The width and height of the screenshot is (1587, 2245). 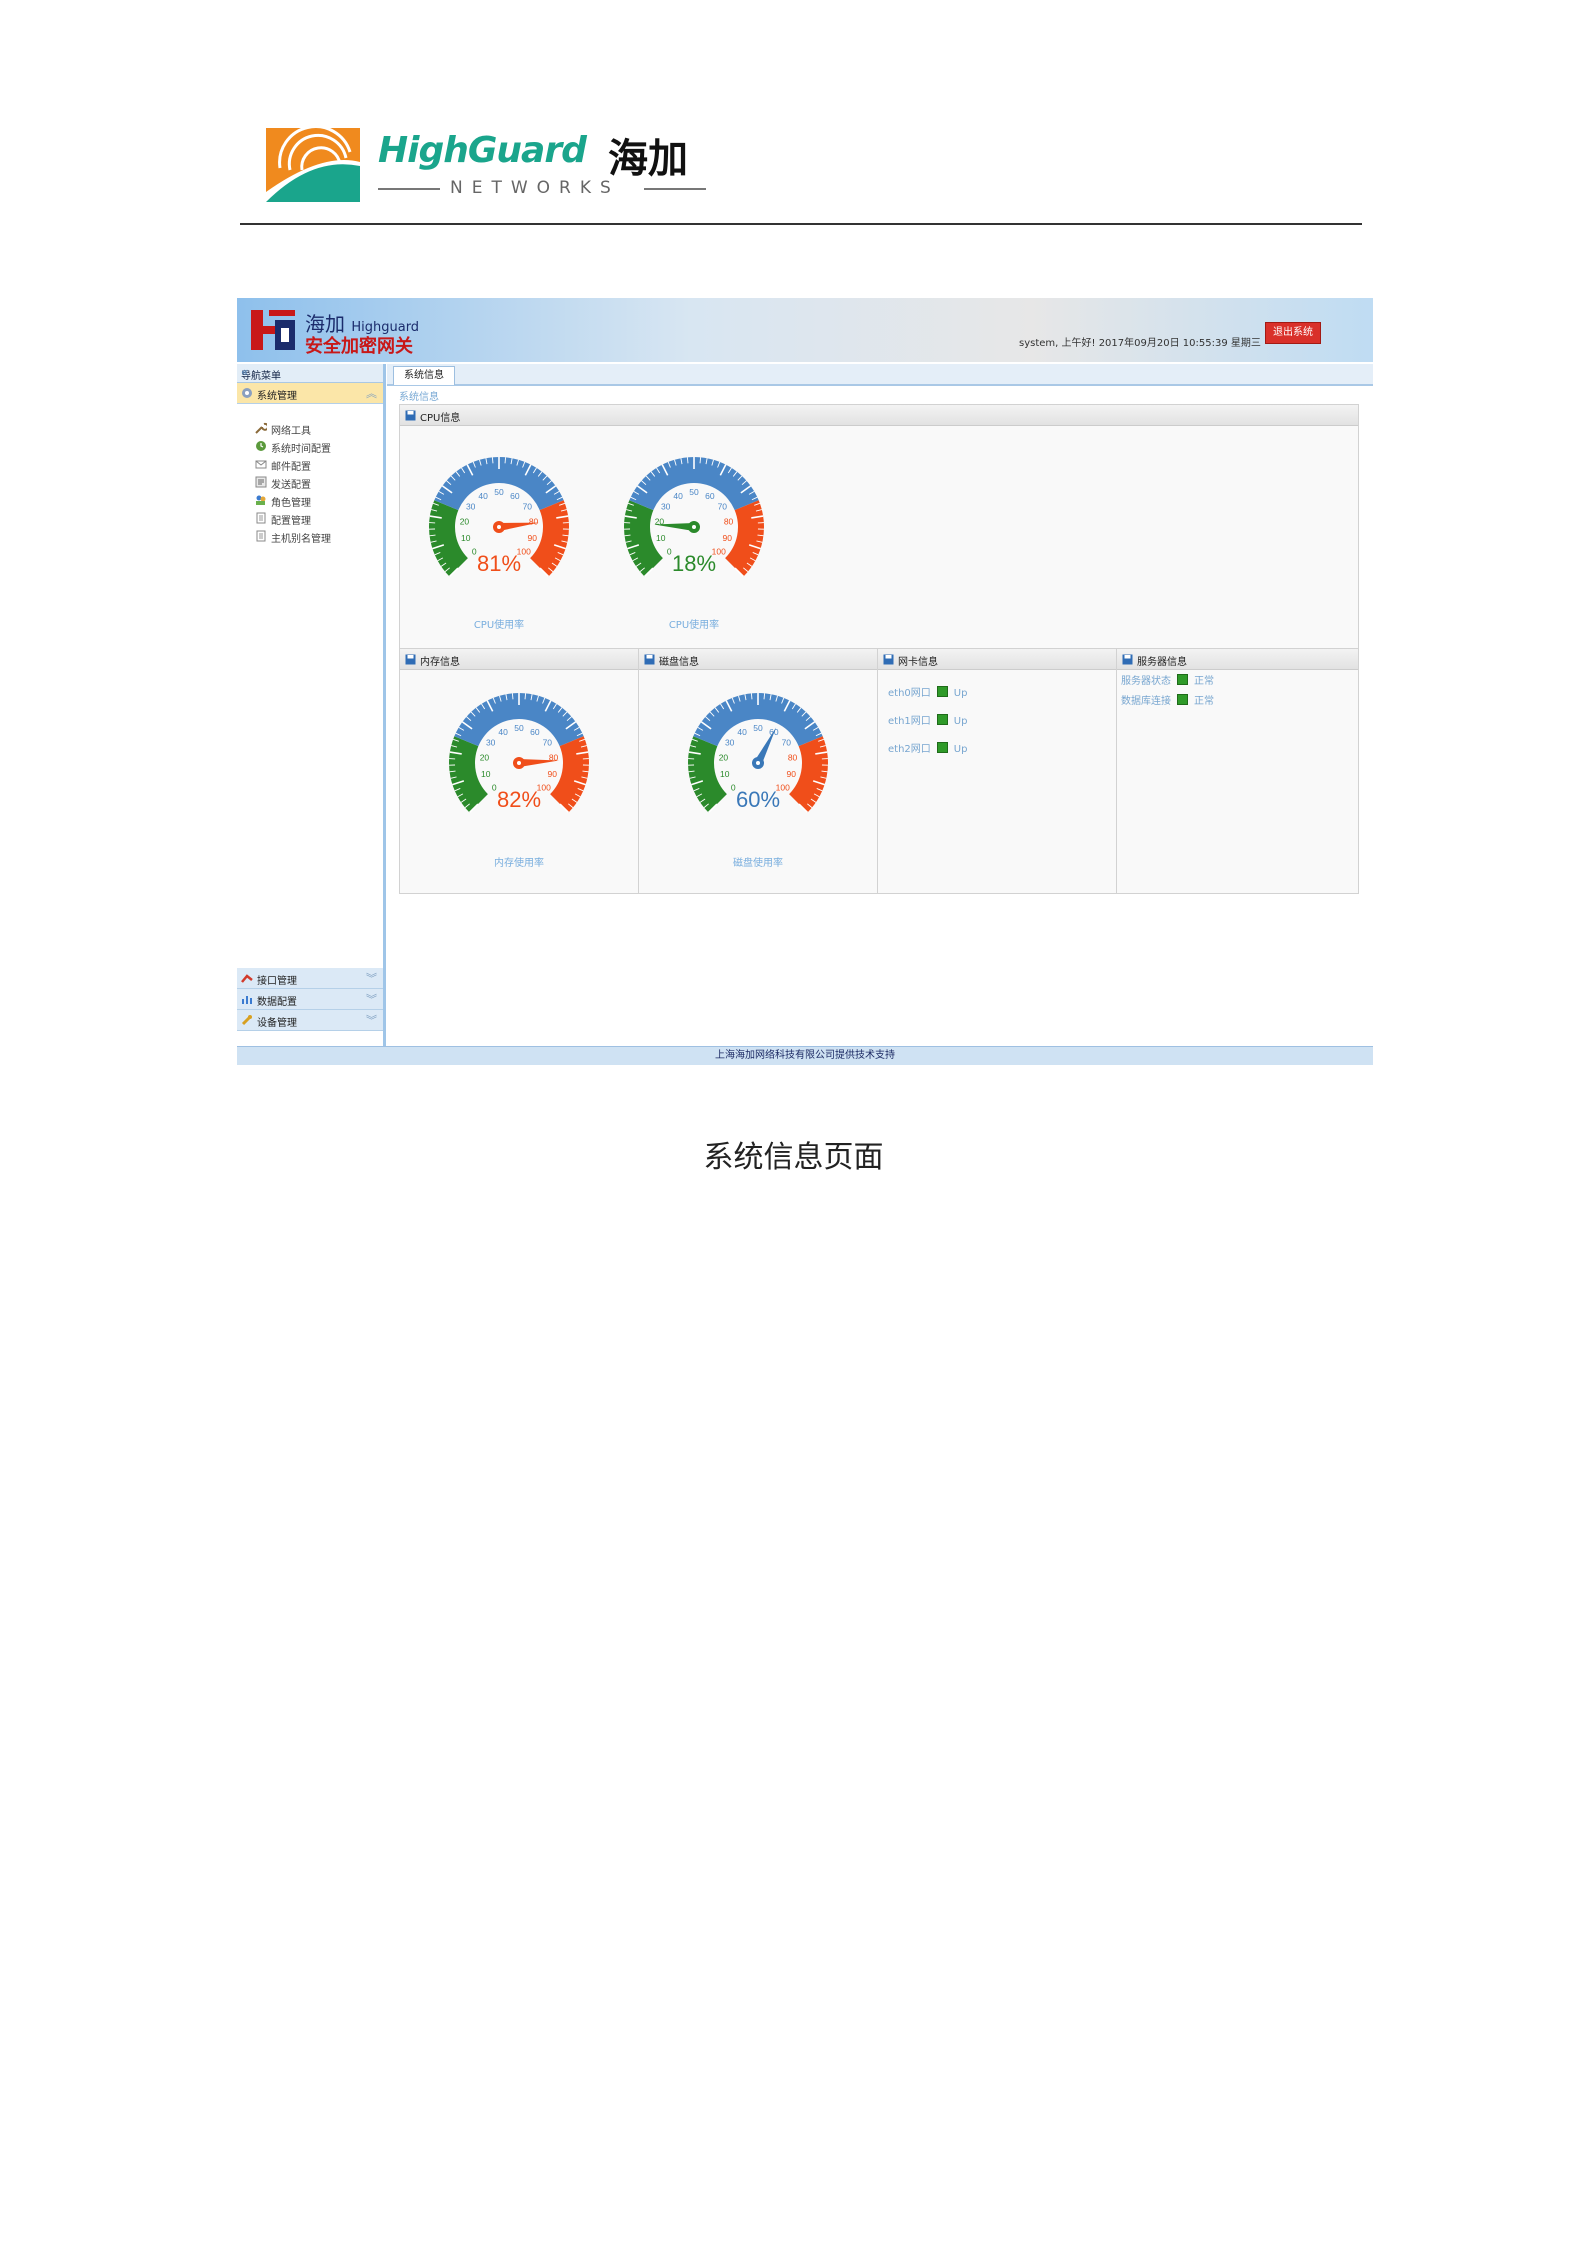 I want to click on header-divider, so click(x=801, y=224).